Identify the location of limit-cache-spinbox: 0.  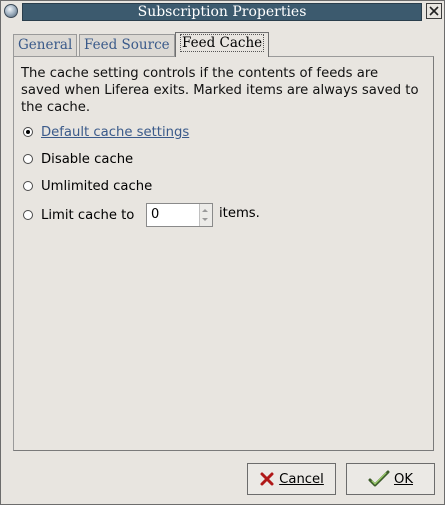
(179, 215).